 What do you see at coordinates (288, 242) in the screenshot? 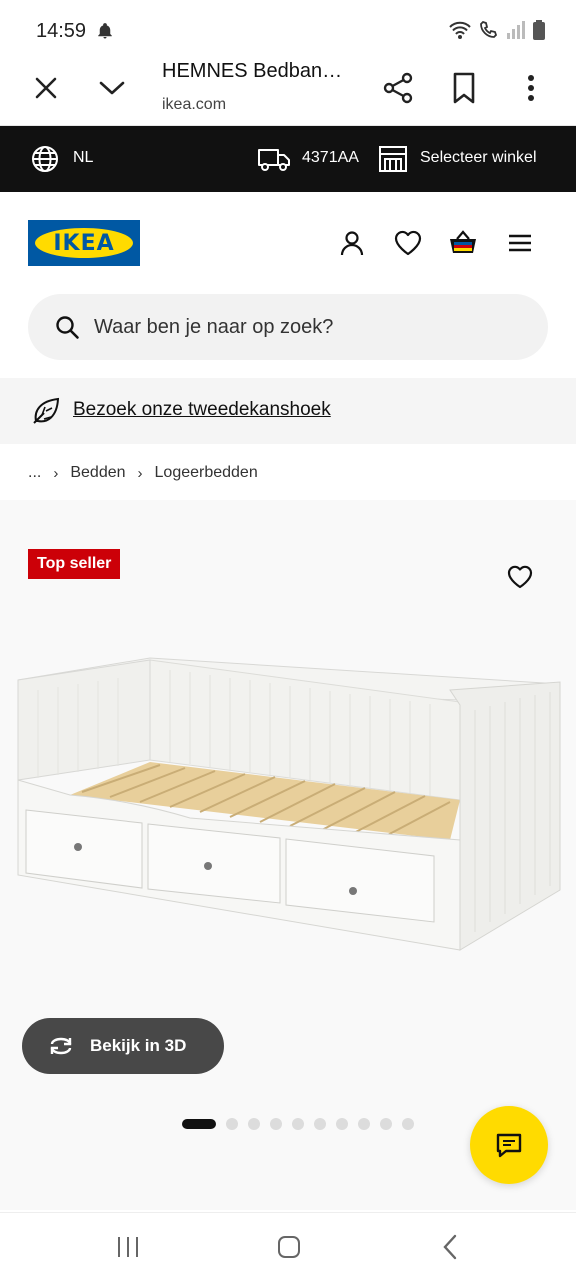
I see `site-header: IKEA` at bounding box center [288, 242].